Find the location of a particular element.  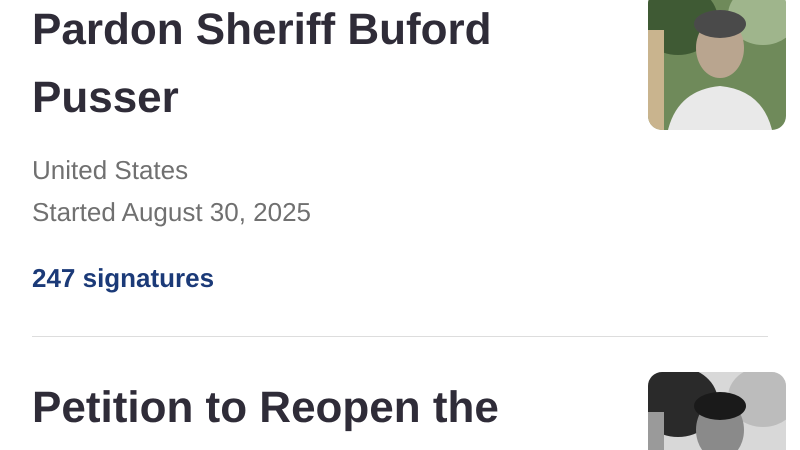

start-date-text: Started August 30, 2025 is located at coordinates (172, 212).